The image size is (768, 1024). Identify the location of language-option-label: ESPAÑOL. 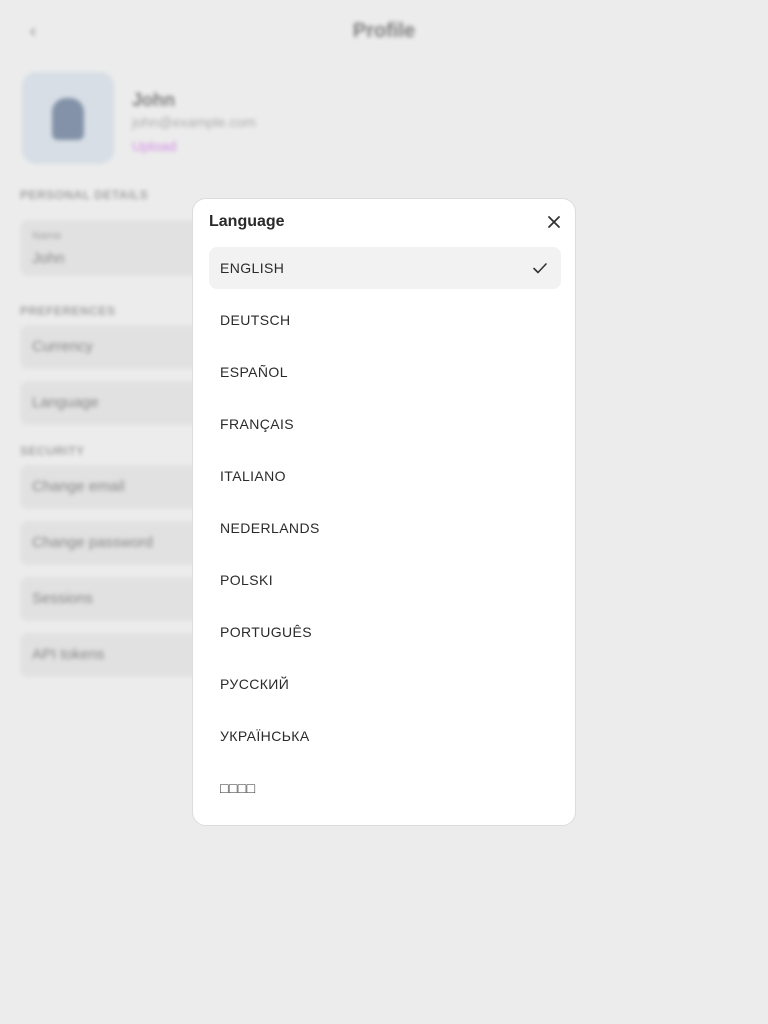
(254, 372).